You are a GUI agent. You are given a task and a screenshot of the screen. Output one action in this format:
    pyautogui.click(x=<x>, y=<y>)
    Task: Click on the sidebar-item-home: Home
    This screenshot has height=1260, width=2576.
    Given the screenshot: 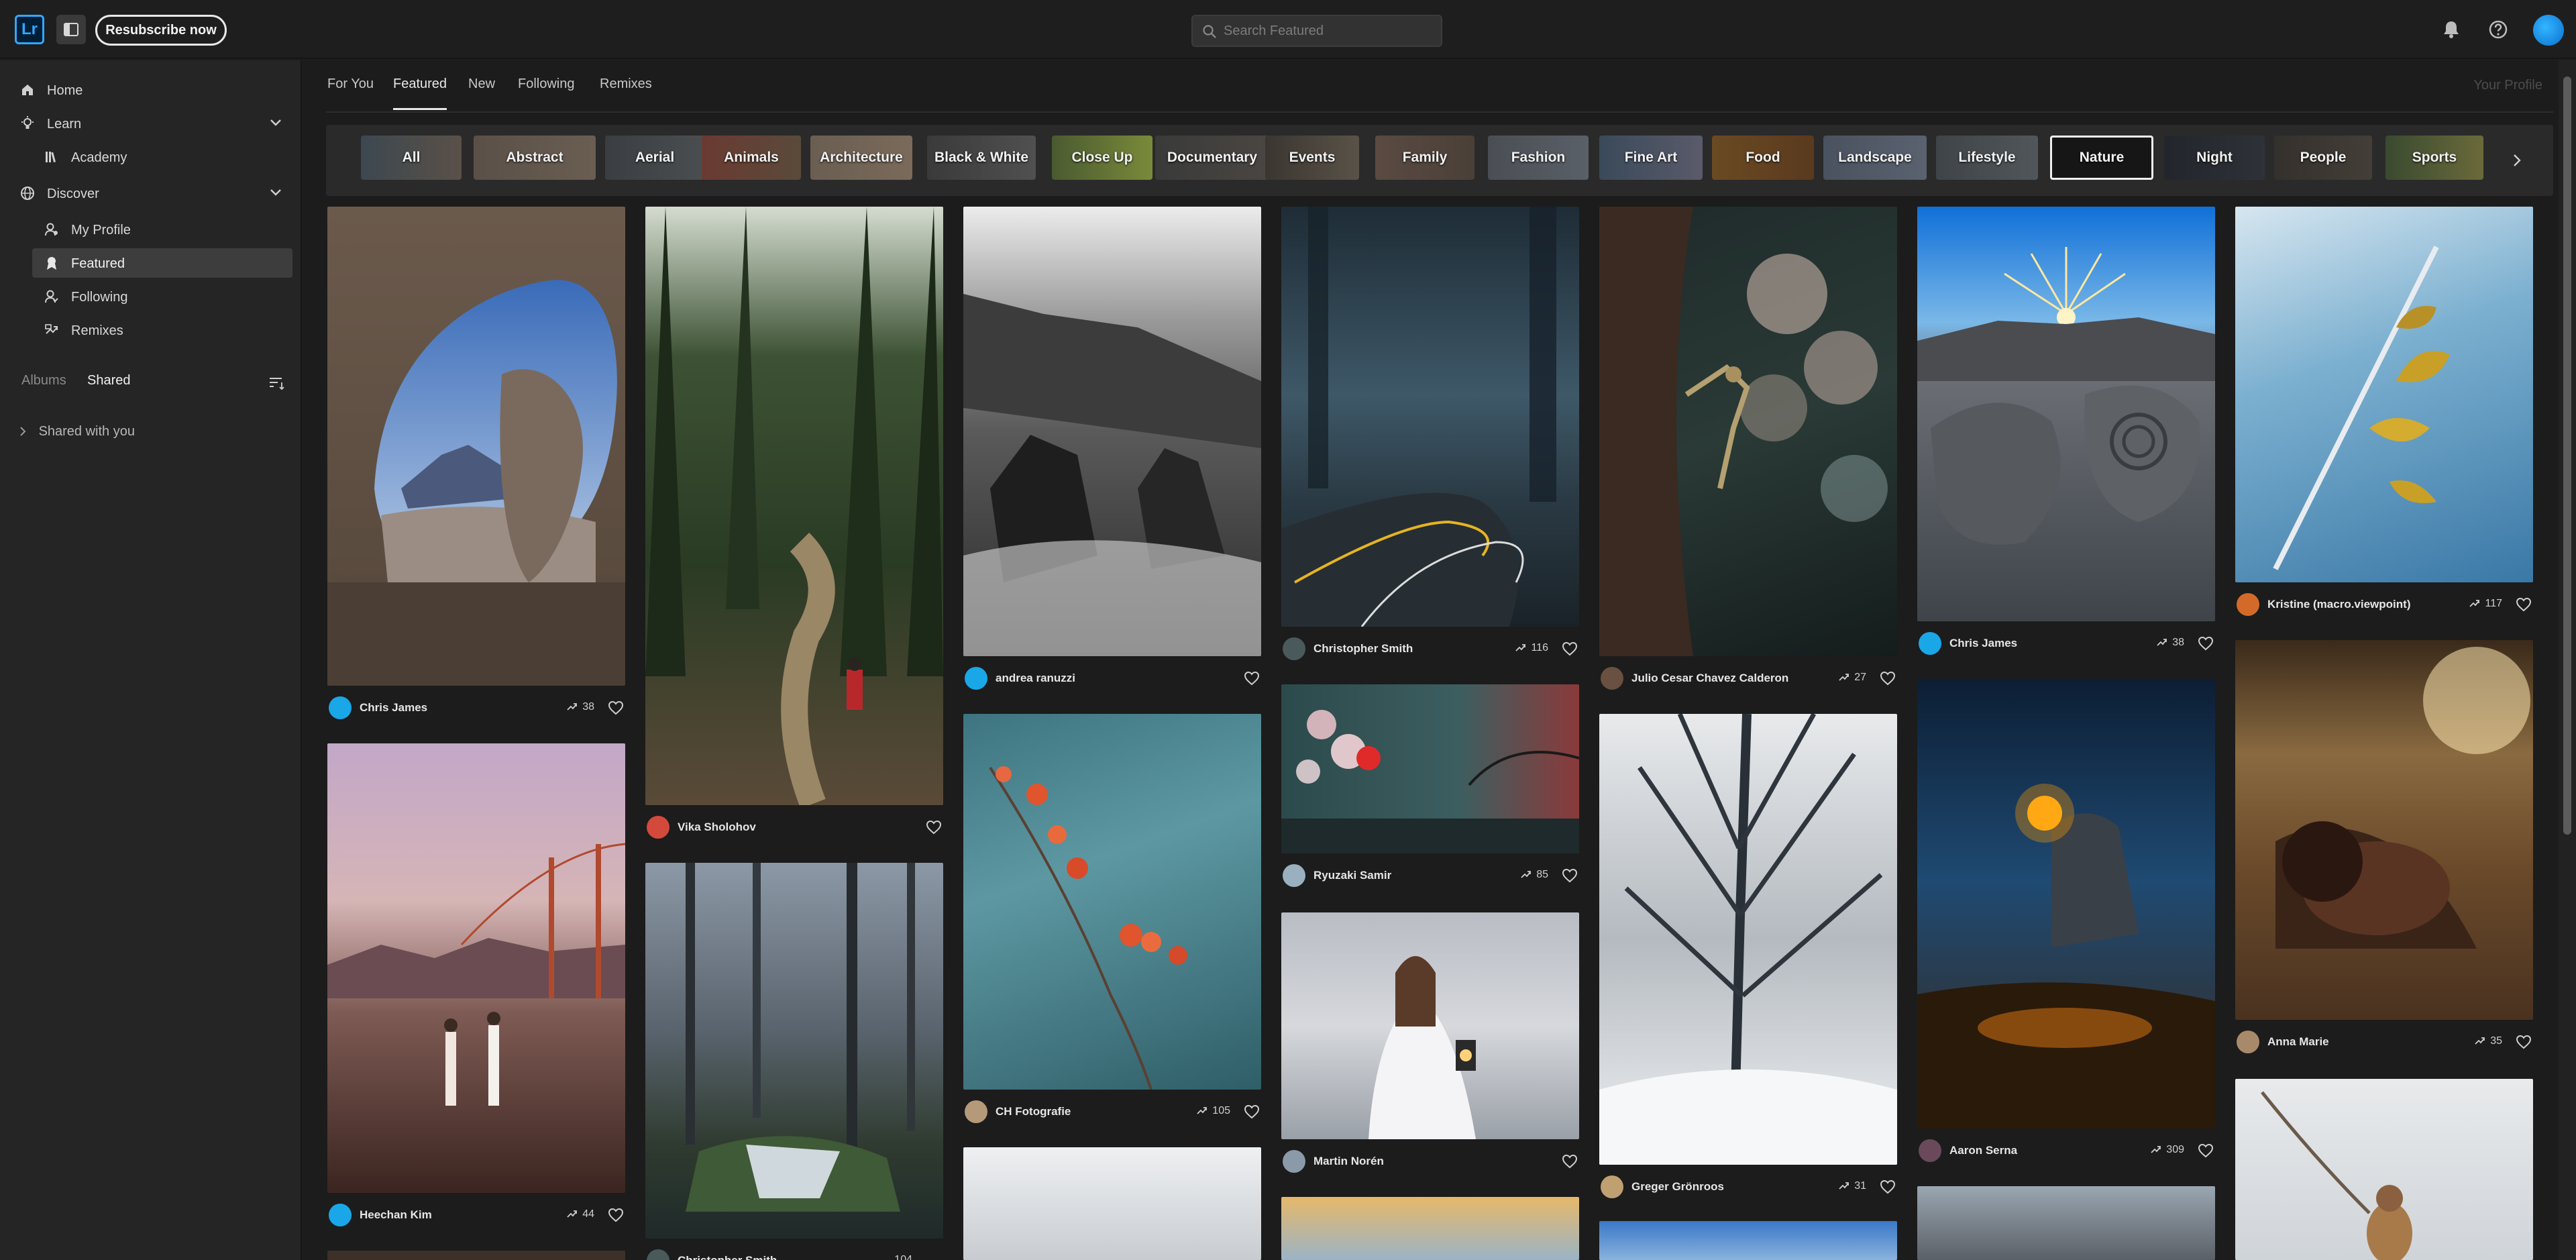 What is the action you would take?
    pyautogui.click(x=151, y=90)
    